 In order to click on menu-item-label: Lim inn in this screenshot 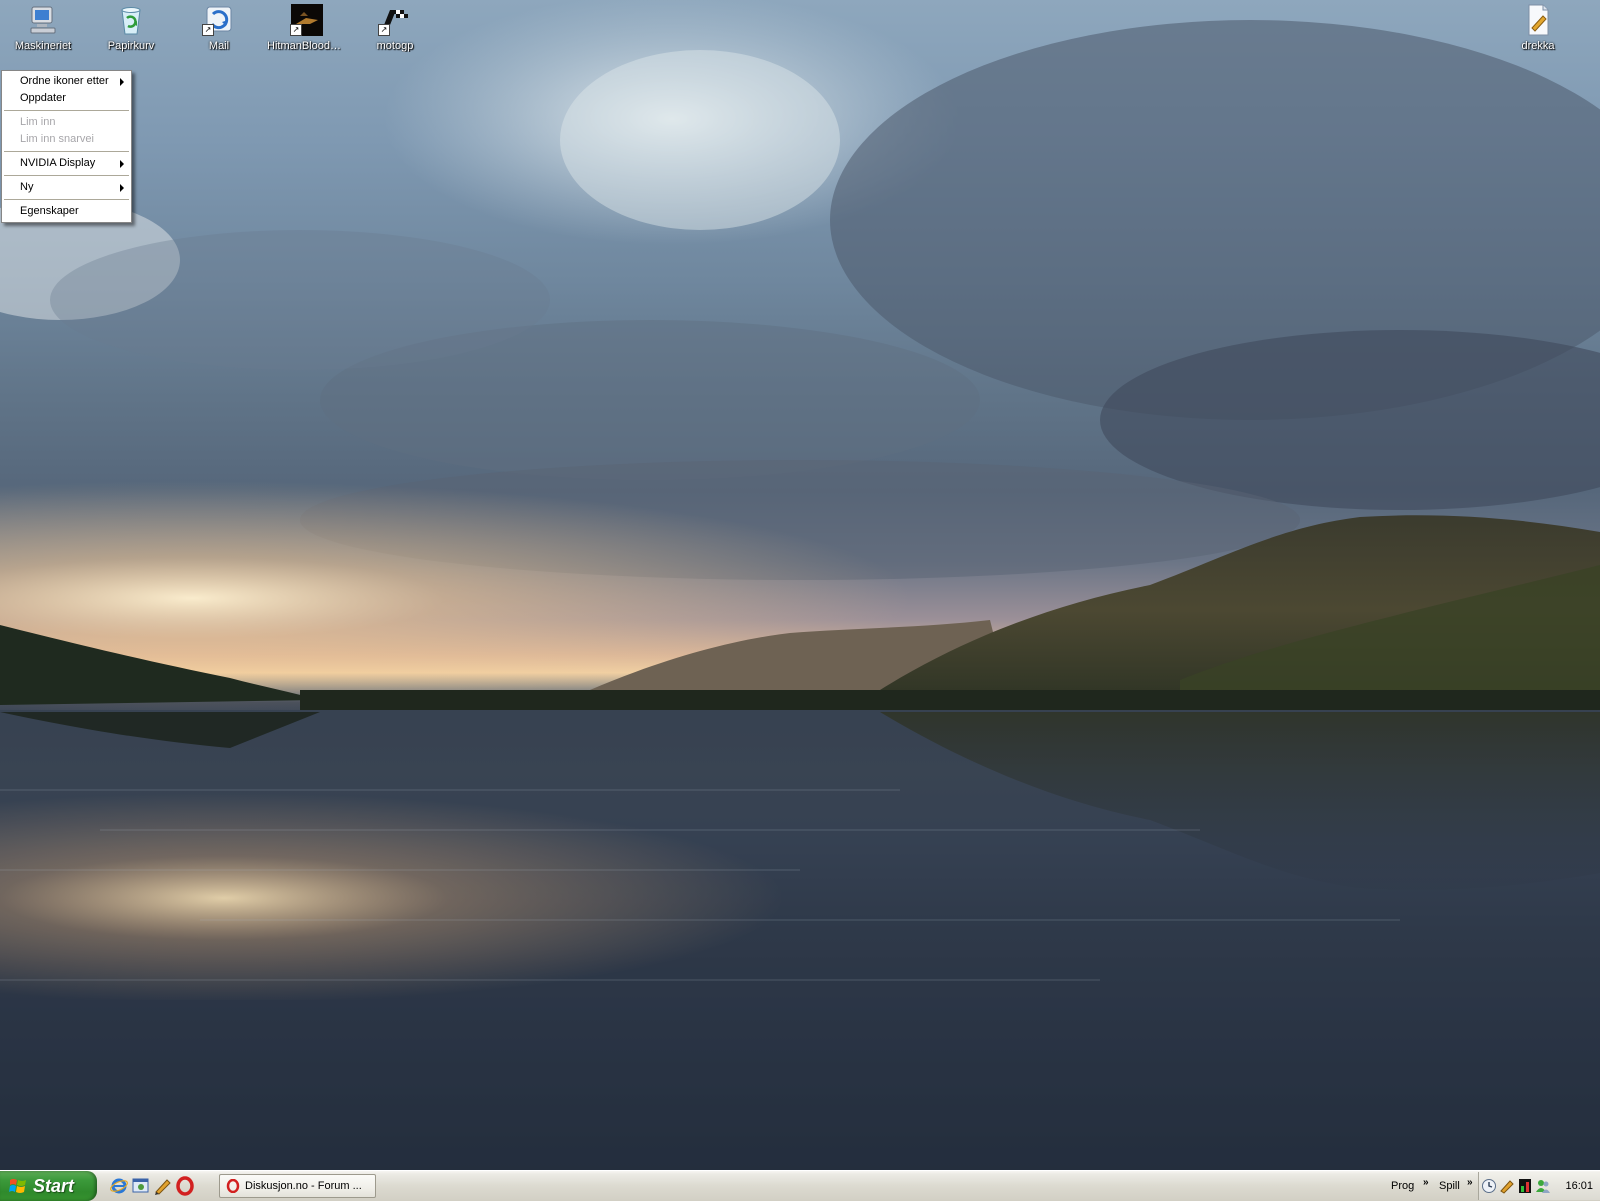, I will do `click(38, 122)`.